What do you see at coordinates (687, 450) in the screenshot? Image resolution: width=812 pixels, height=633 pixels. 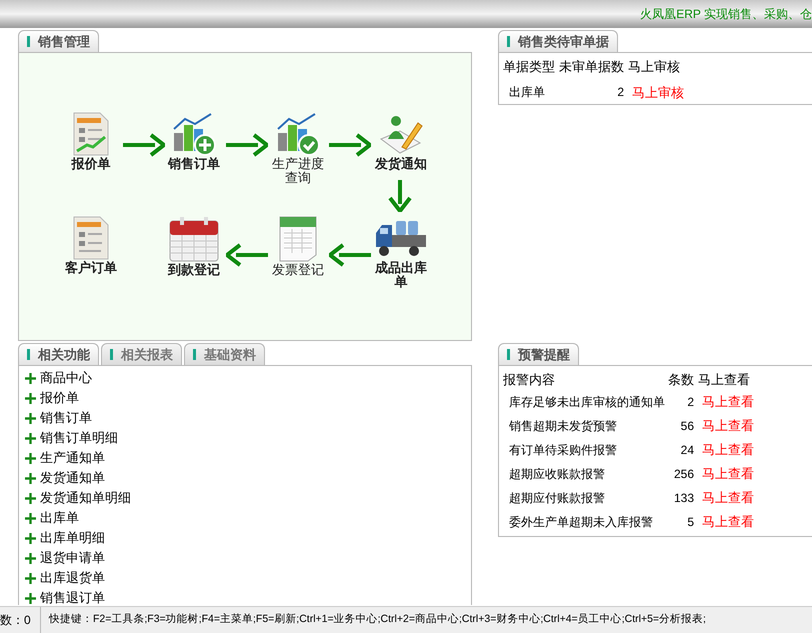 I see `table-cell-text: 24` at bounding box center [687, 450].